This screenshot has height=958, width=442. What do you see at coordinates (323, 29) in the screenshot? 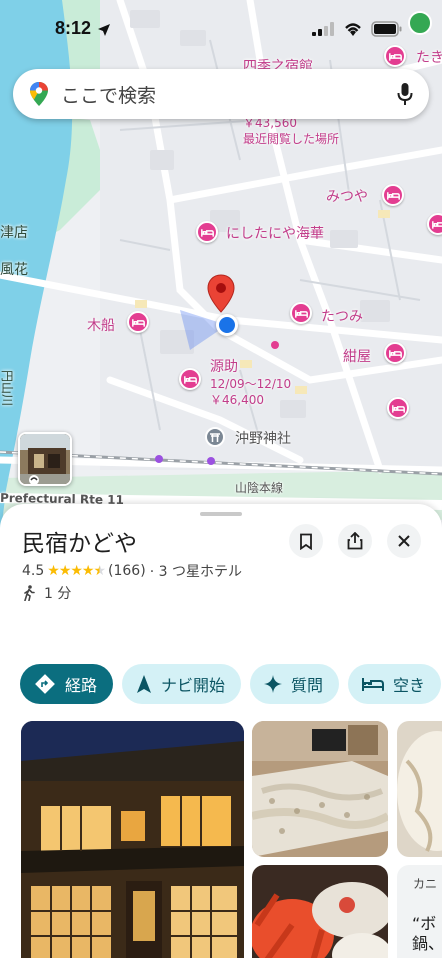
I see `cellular-signal-icon` at bounding box center [323, 29].